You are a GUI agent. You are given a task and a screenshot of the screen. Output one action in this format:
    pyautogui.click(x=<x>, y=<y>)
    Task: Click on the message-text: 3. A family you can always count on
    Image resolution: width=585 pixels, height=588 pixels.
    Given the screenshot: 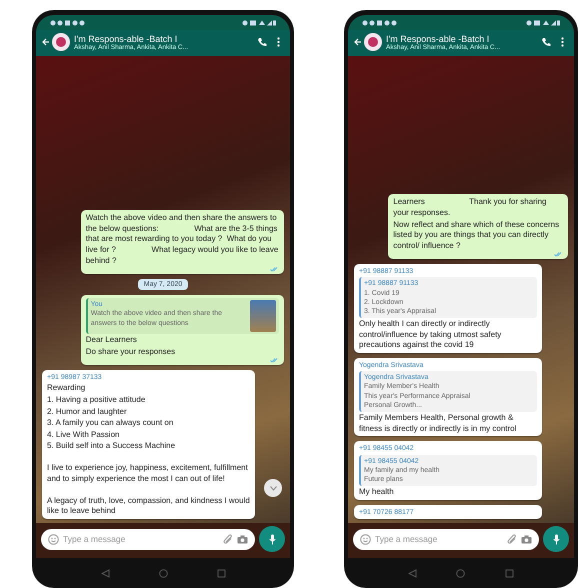 What is the action you would take?
    pyautogui.click(x=110, y=423)
    